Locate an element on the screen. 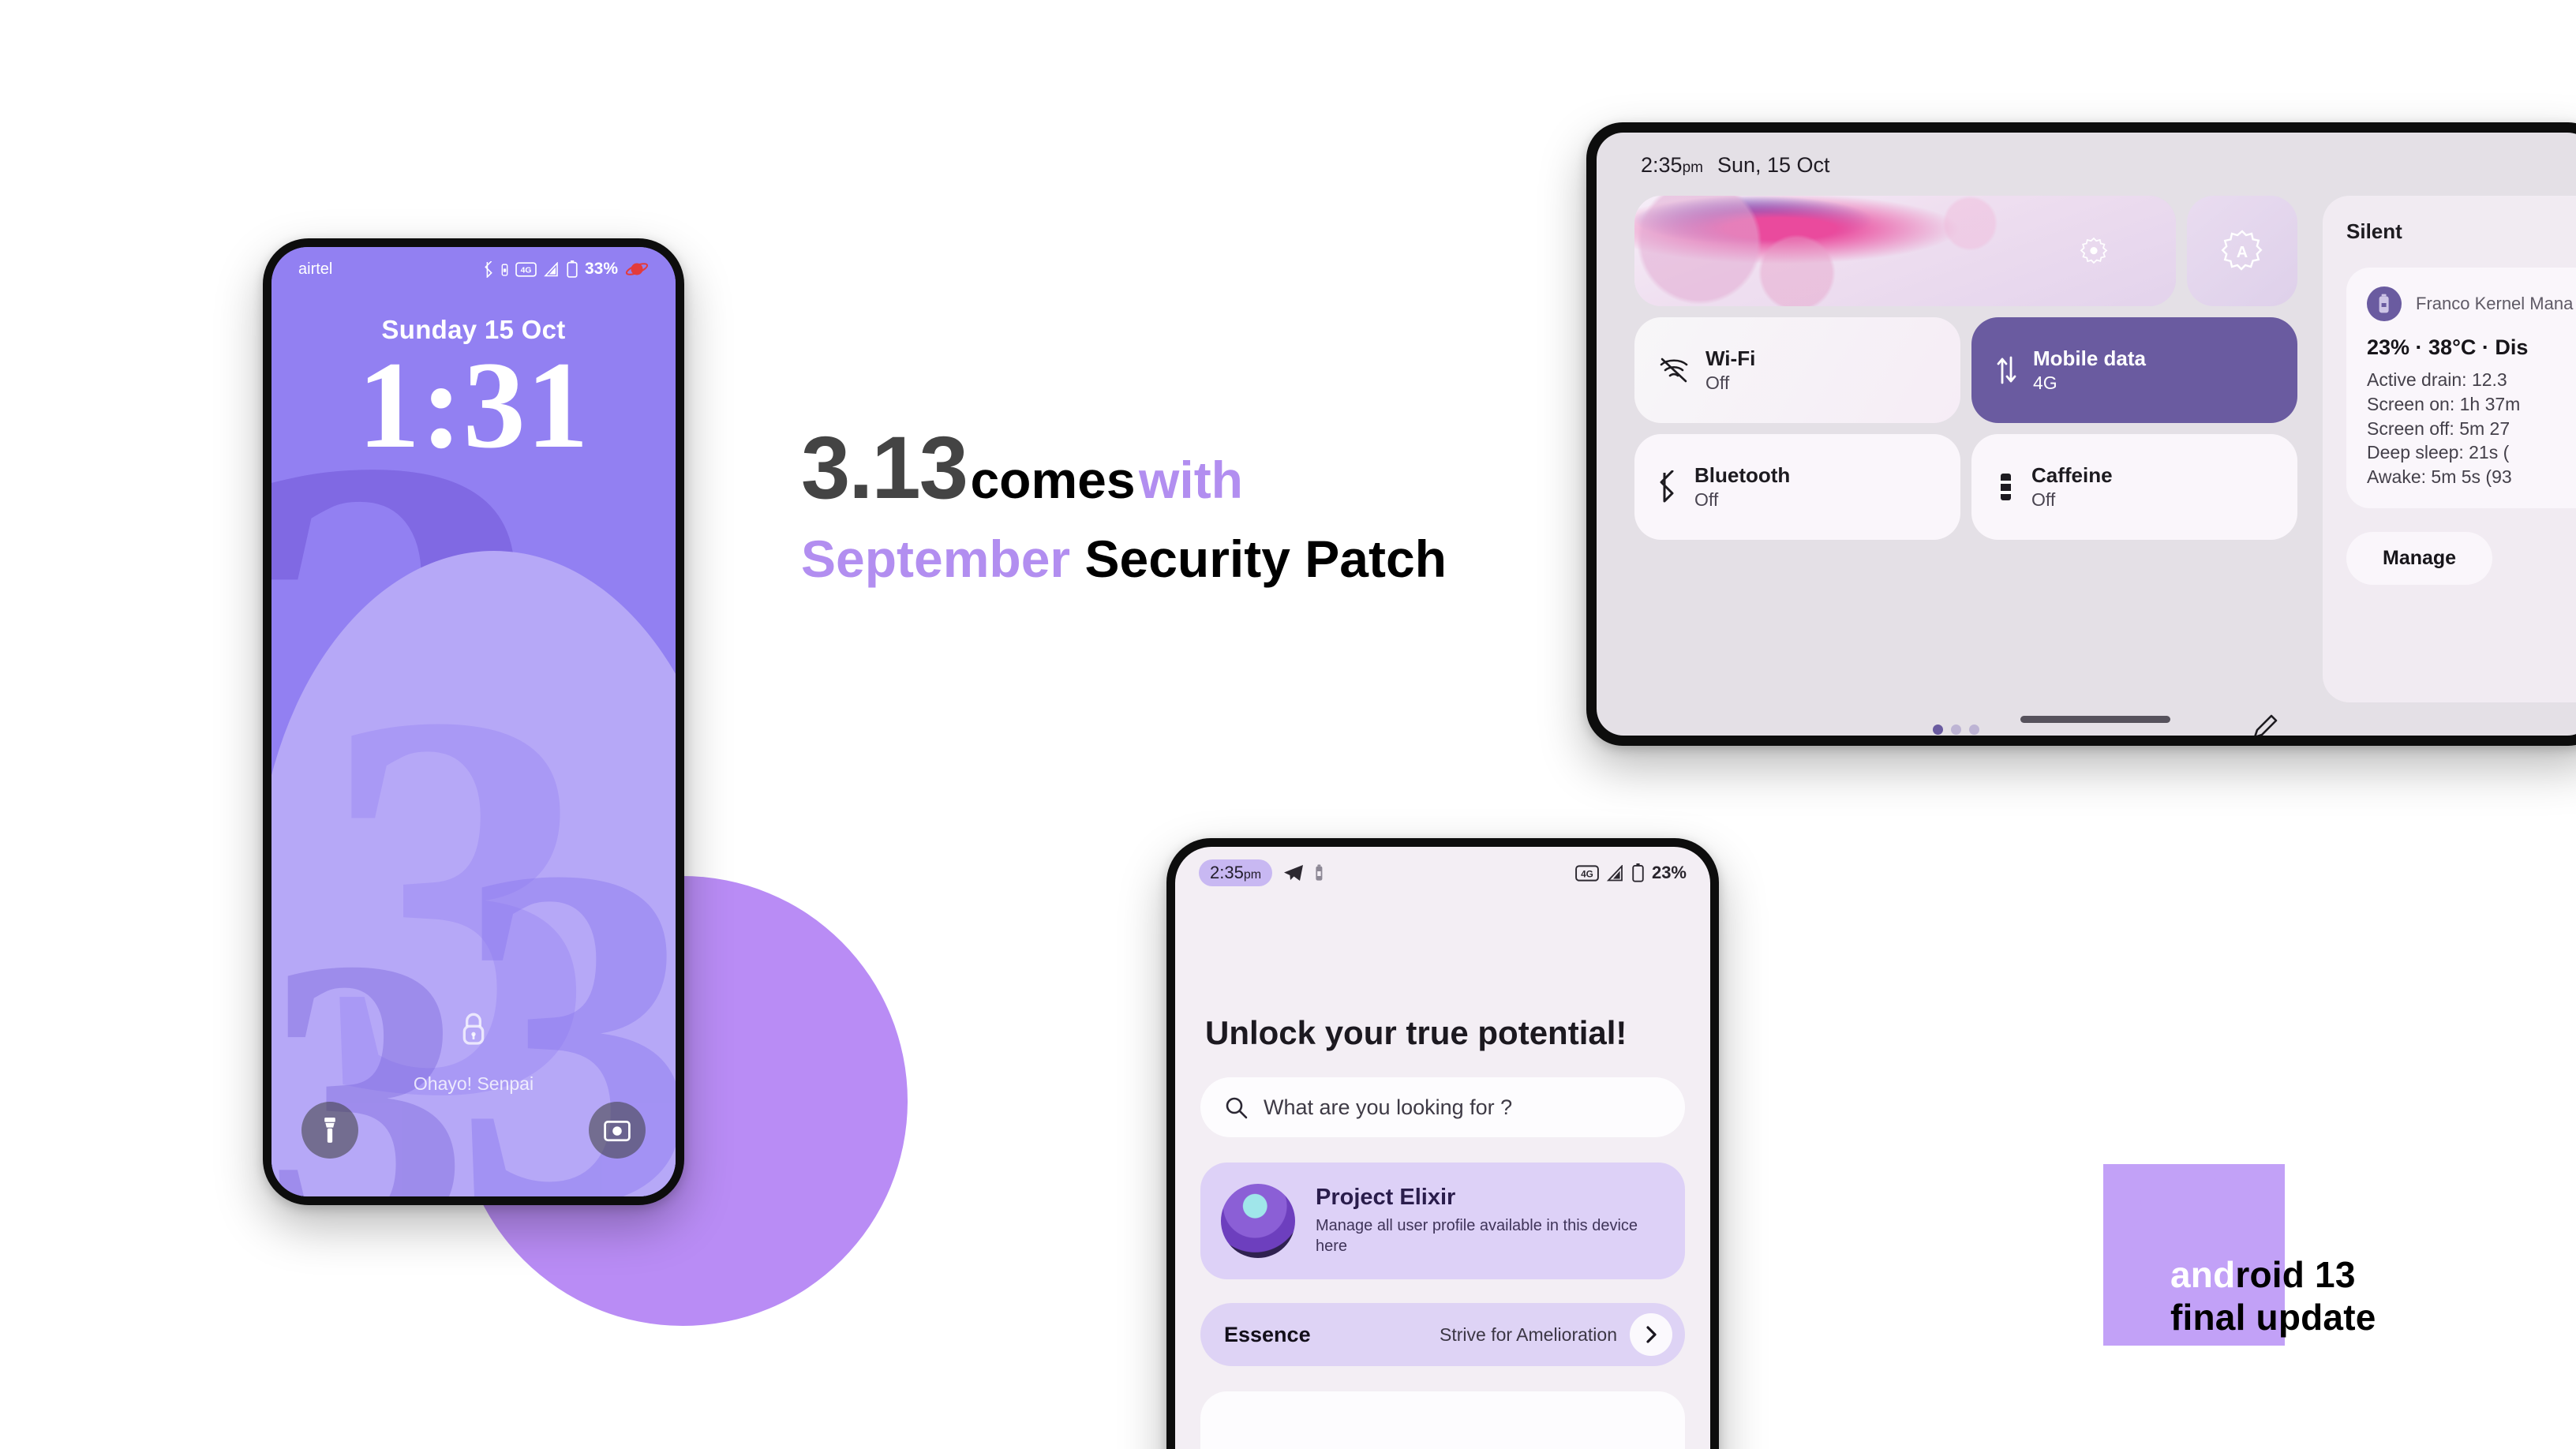 The image size is (2576, 1449). lockscreen-greeting: Ohayo! Senpai is located at coordinates (473, 1083).